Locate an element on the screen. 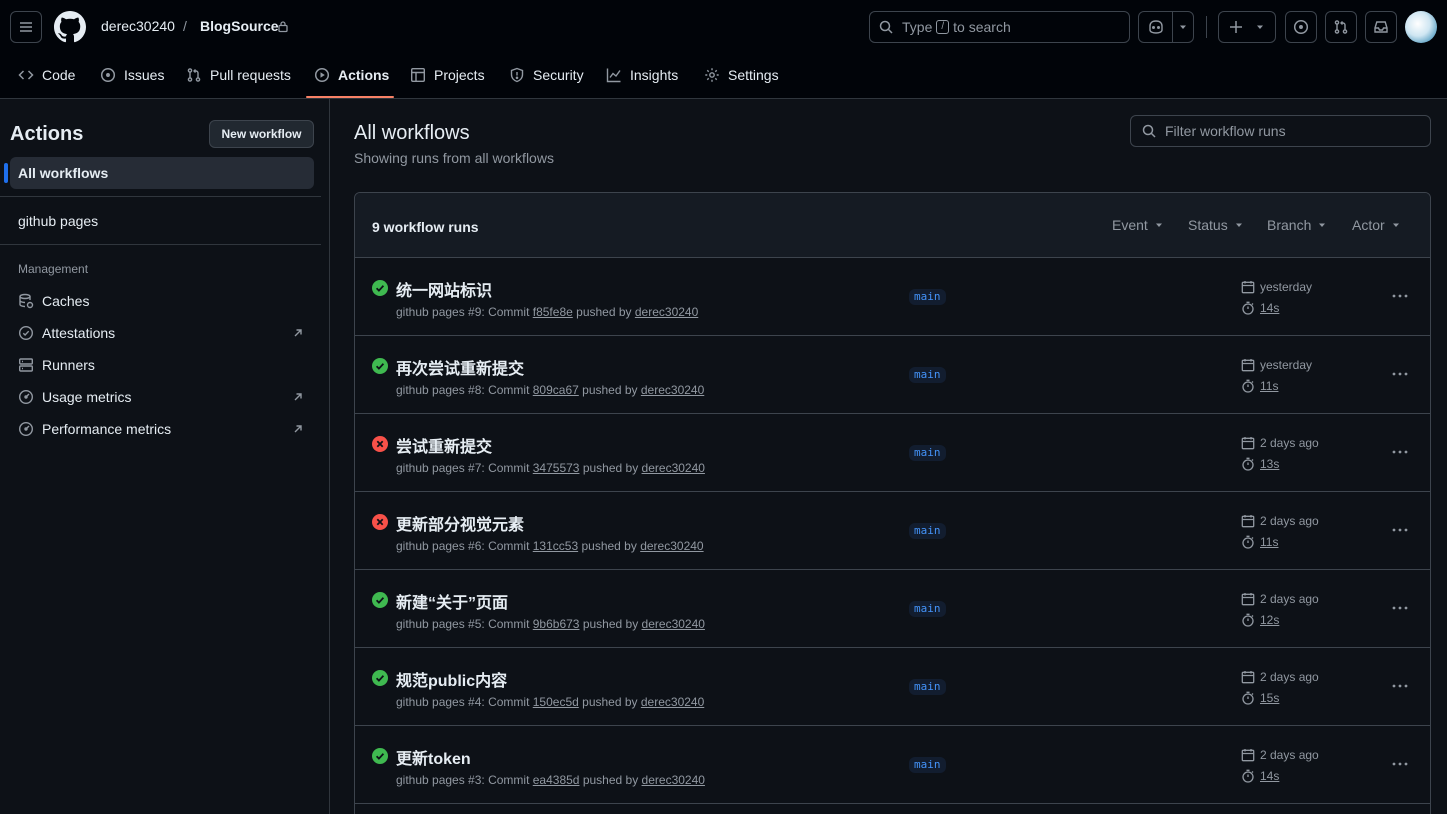 The width and height of the screenshot is (1447, 814). lock-icon is located at coordinates (283, 26).